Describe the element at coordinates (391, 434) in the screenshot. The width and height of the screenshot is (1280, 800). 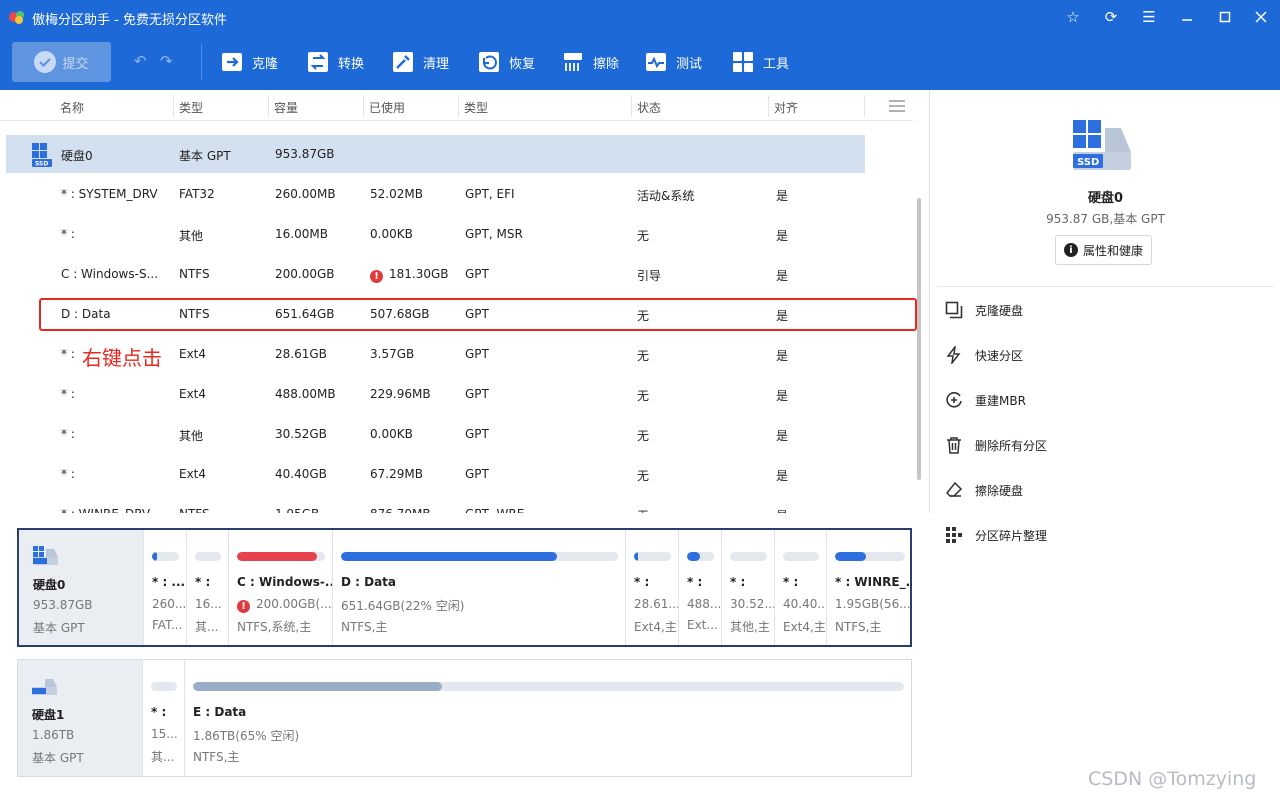
I see `cell-used: 0.00KB` at that location.